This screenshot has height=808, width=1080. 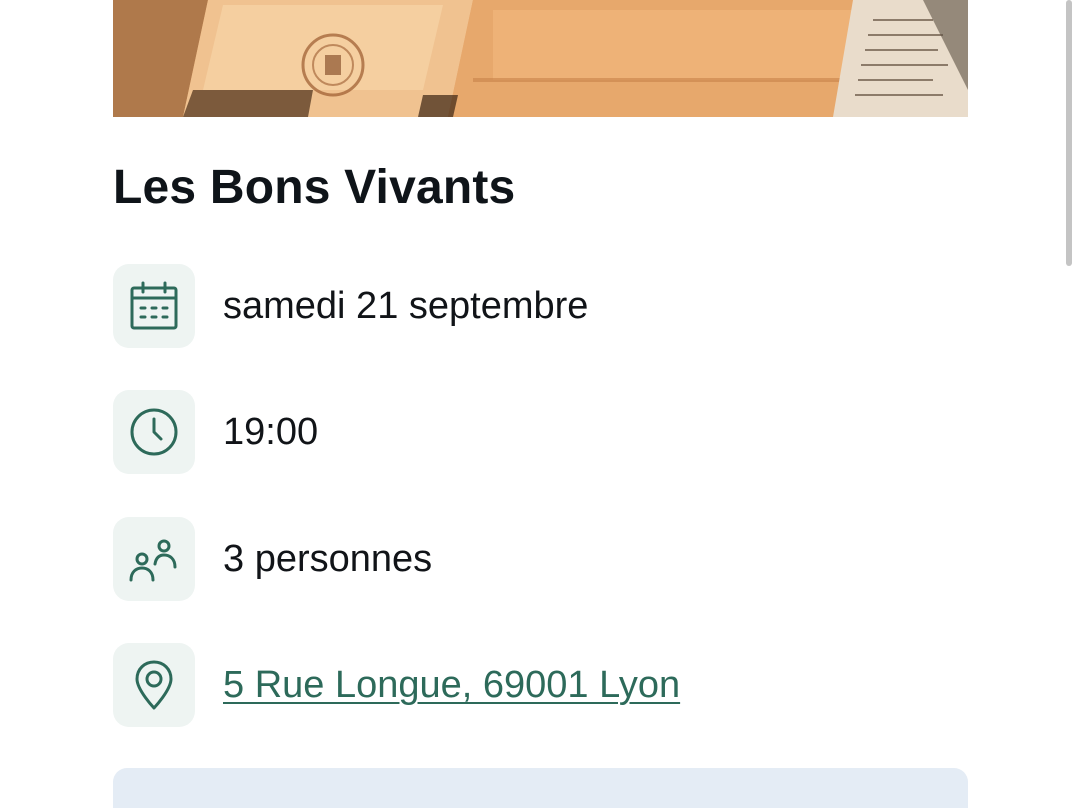 I want to click on address-row: 5 Rue Longue, 69001 Lyon, so click(x=396, y=685).